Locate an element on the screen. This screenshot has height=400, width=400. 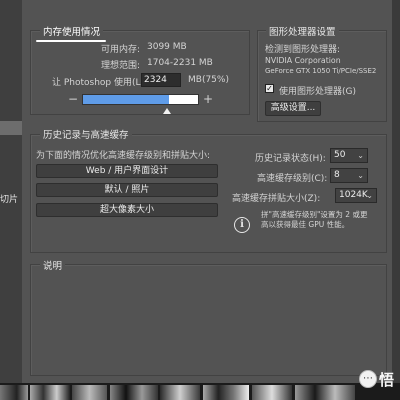
preset-default-photo-button: 默认 / 照片 is located at coordinates (127, 190).